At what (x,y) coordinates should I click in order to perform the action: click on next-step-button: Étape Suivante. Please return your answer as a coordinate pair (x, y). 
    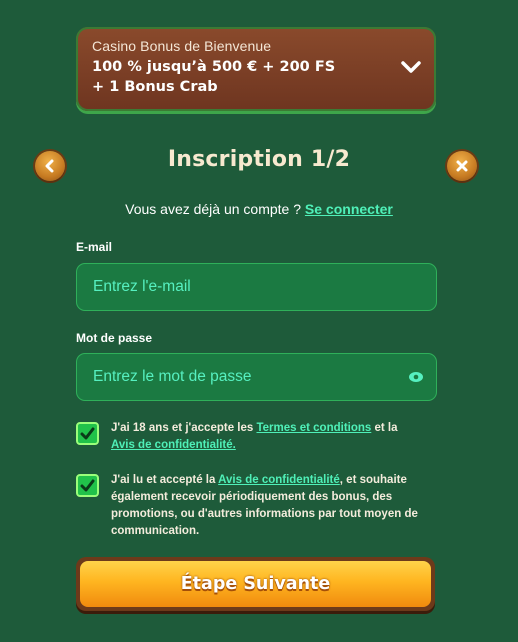
    Looking at the image, I should click on (255, 584).